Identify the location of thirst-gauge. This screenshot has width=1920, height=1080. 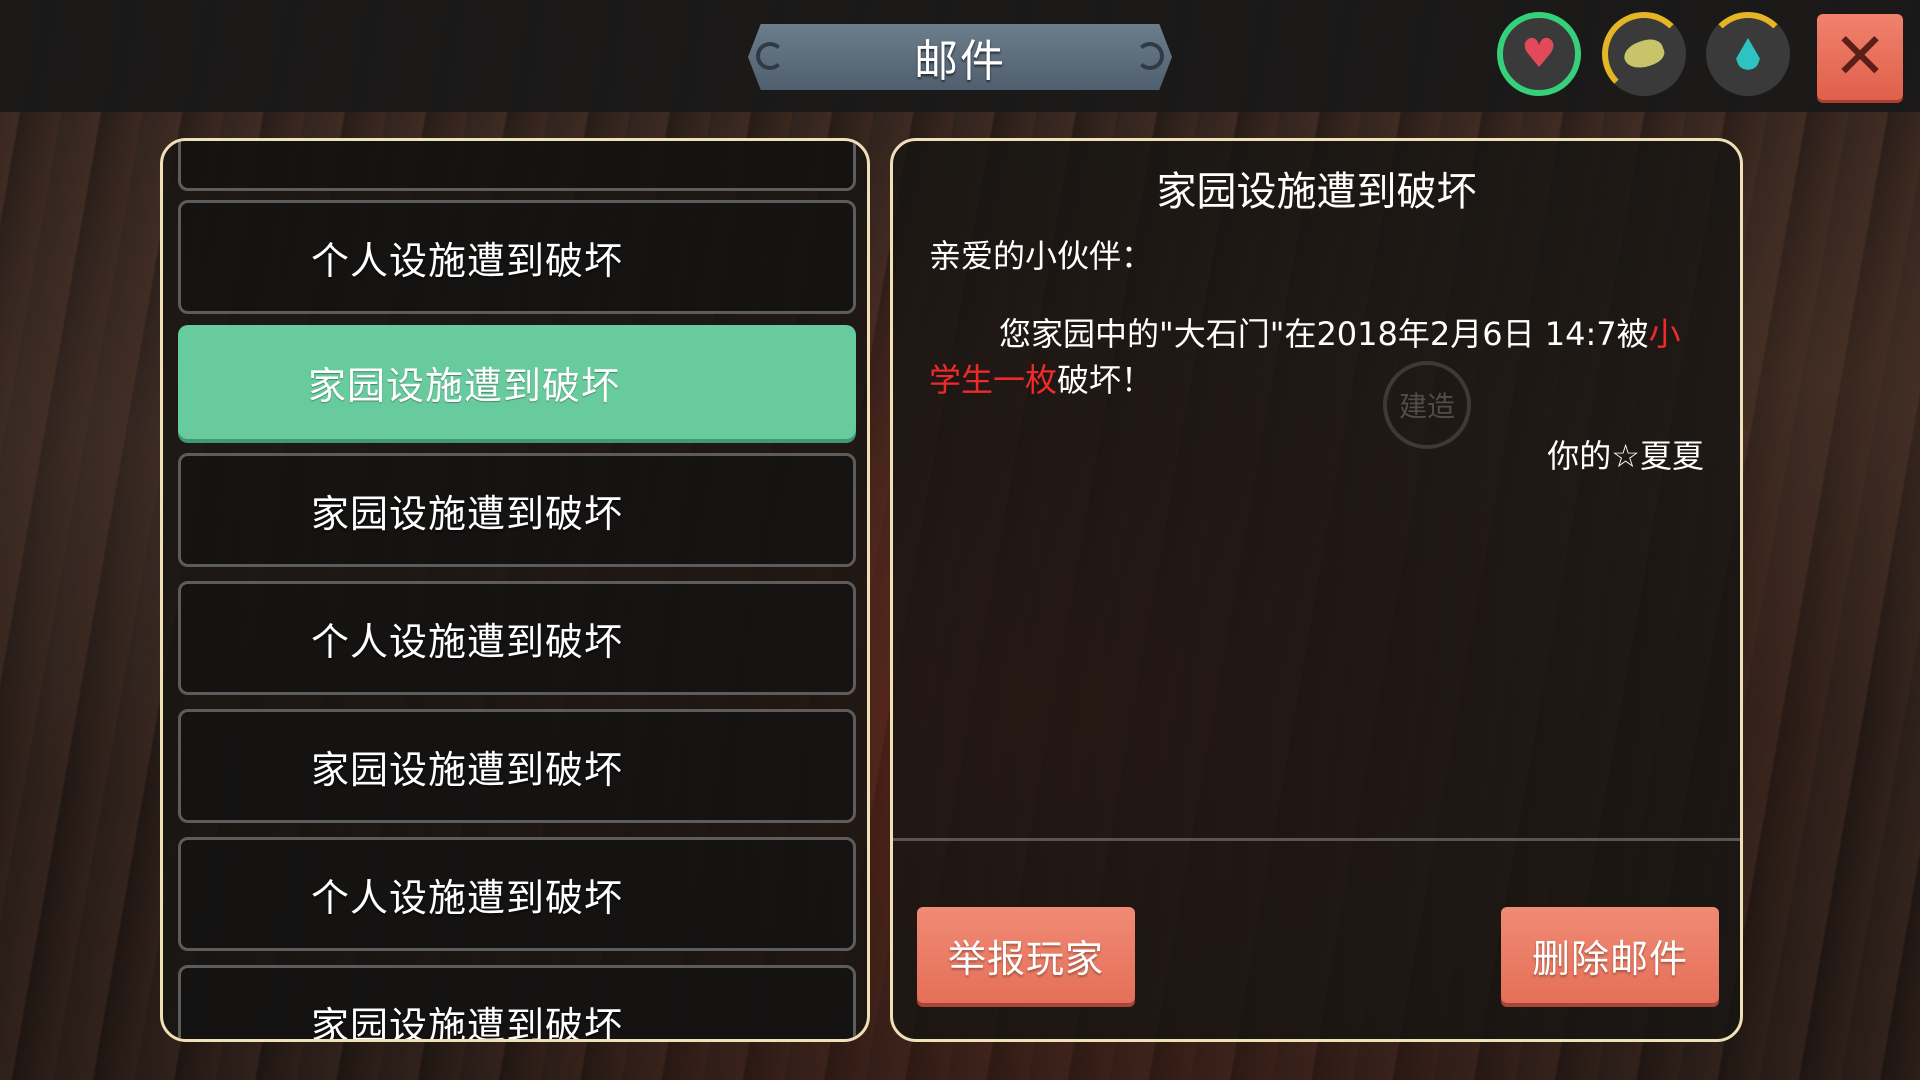
(1748, 54).